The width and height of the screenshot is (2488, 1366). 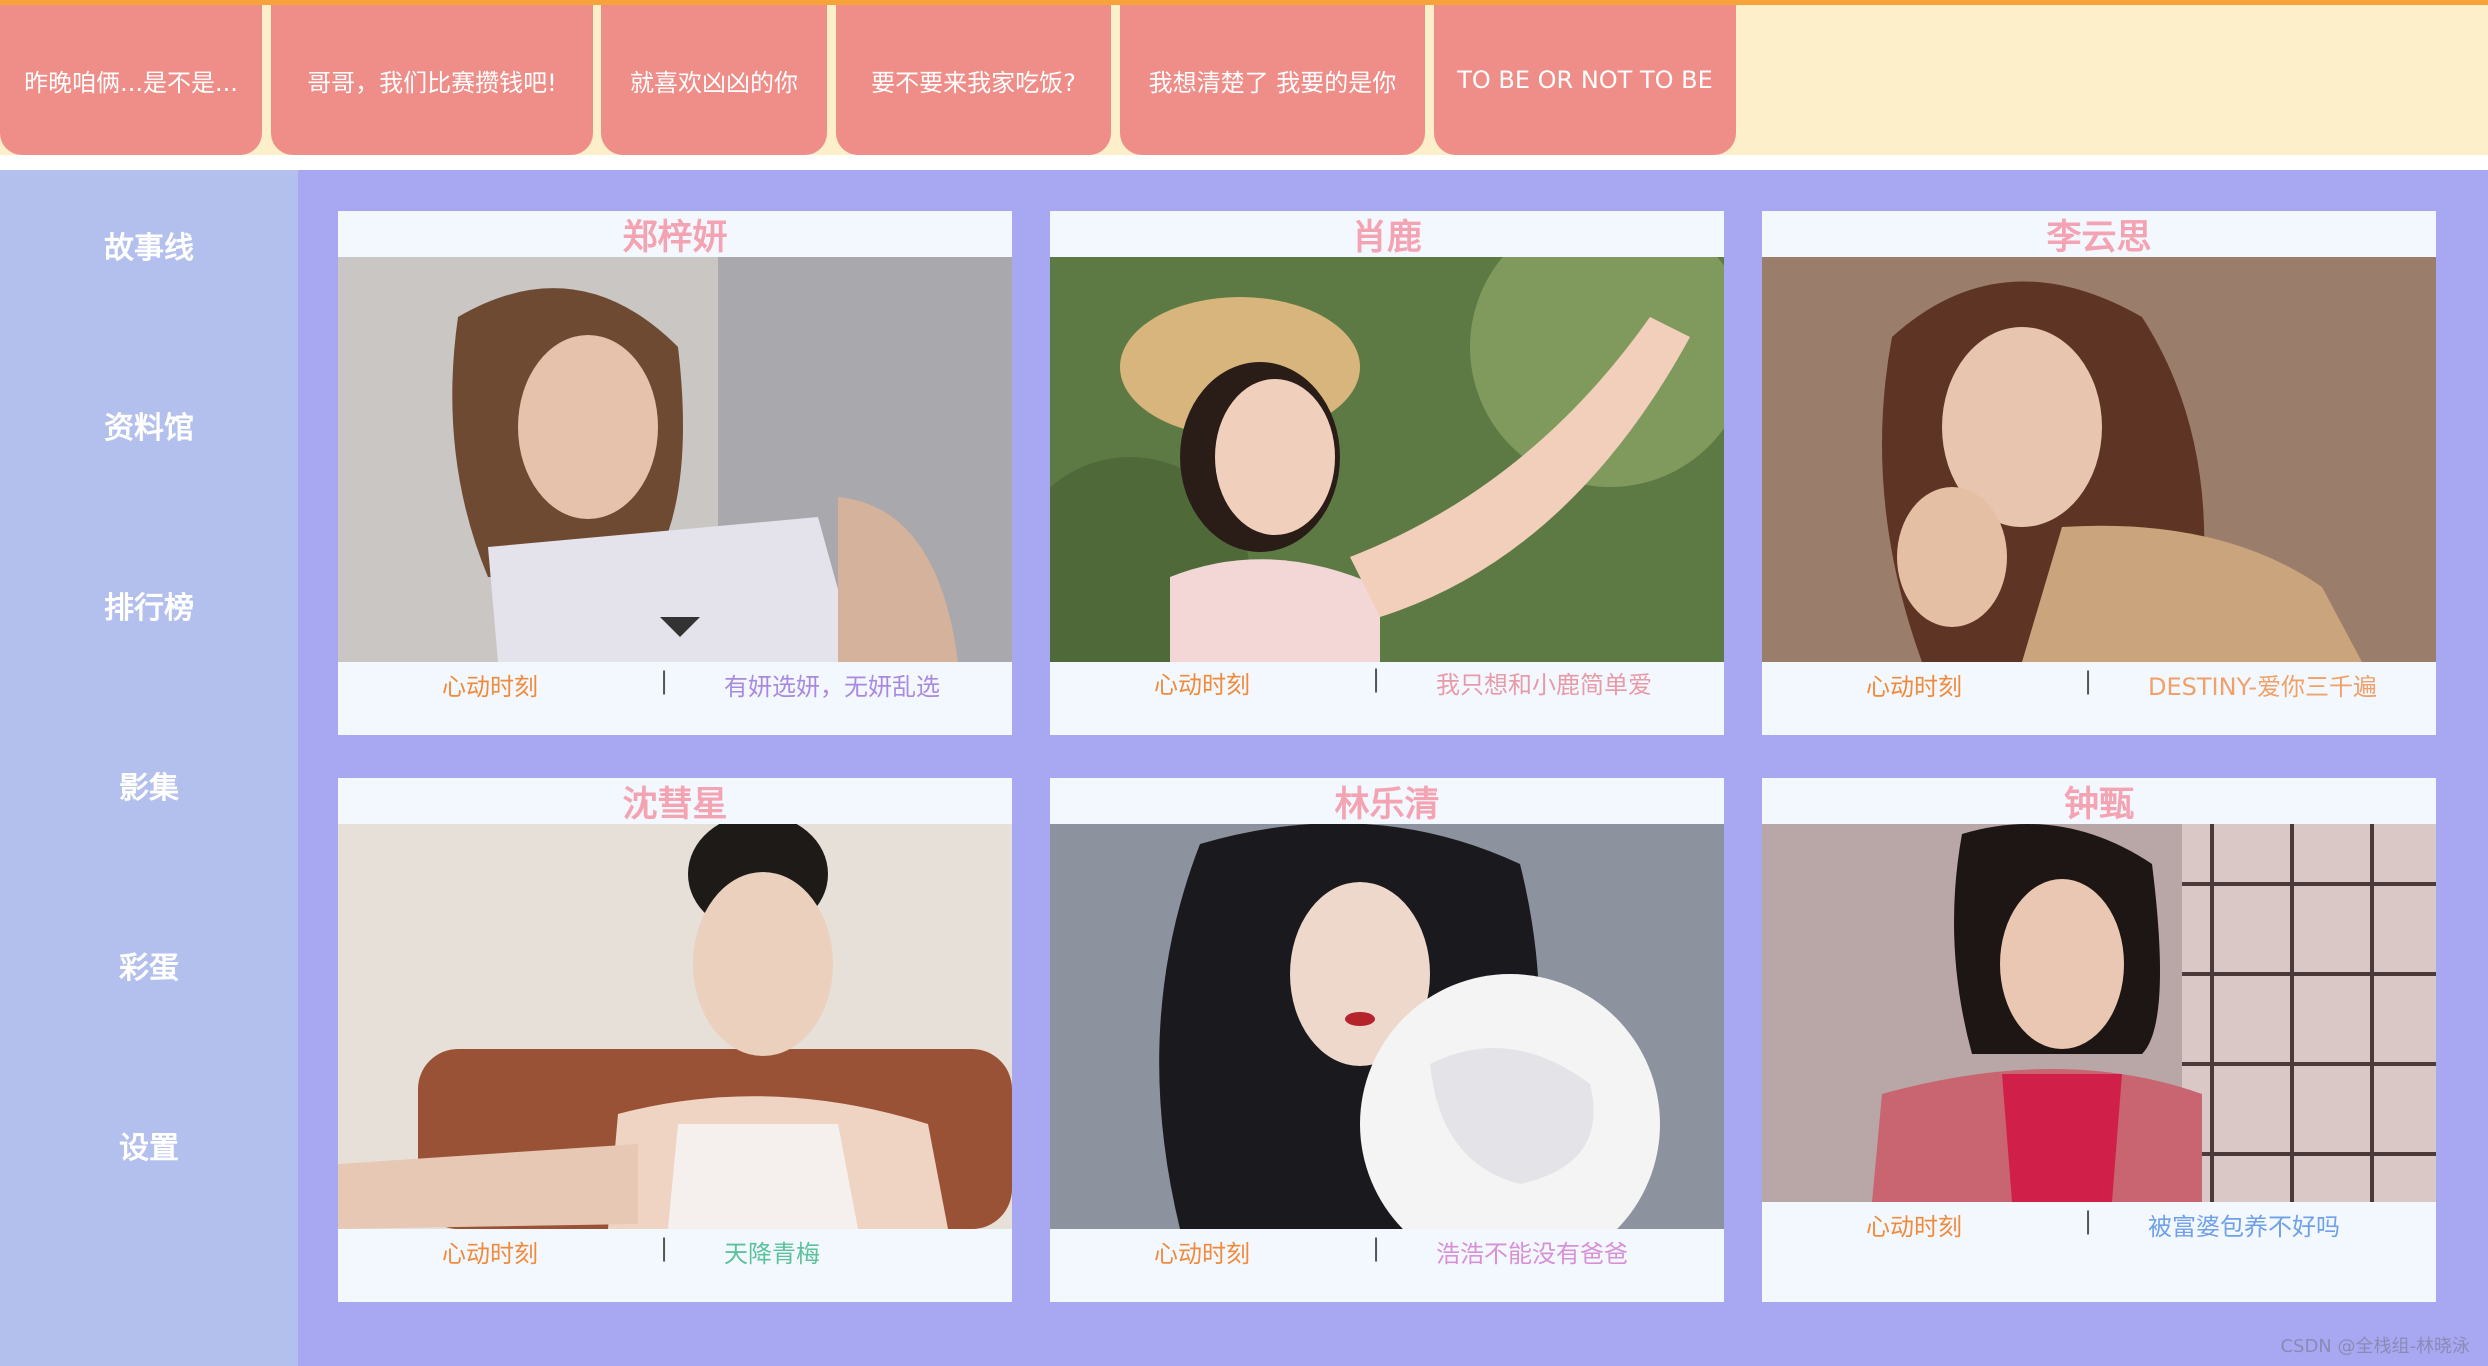 I want to click on character-card: 李云思 心动时刻 | DESTINY-爱你三千遍, so click(x=2099, y=473).